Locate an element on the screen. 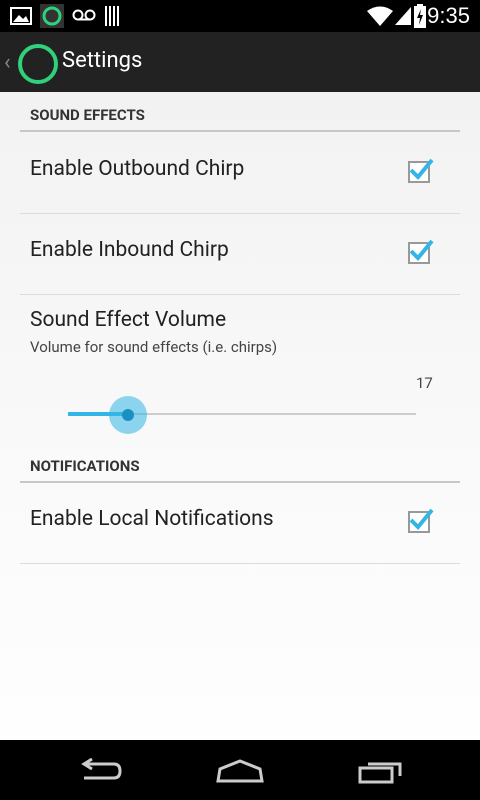 This screenshot has height=800, width=480. signal-icon is located at coordinates (403, 16).